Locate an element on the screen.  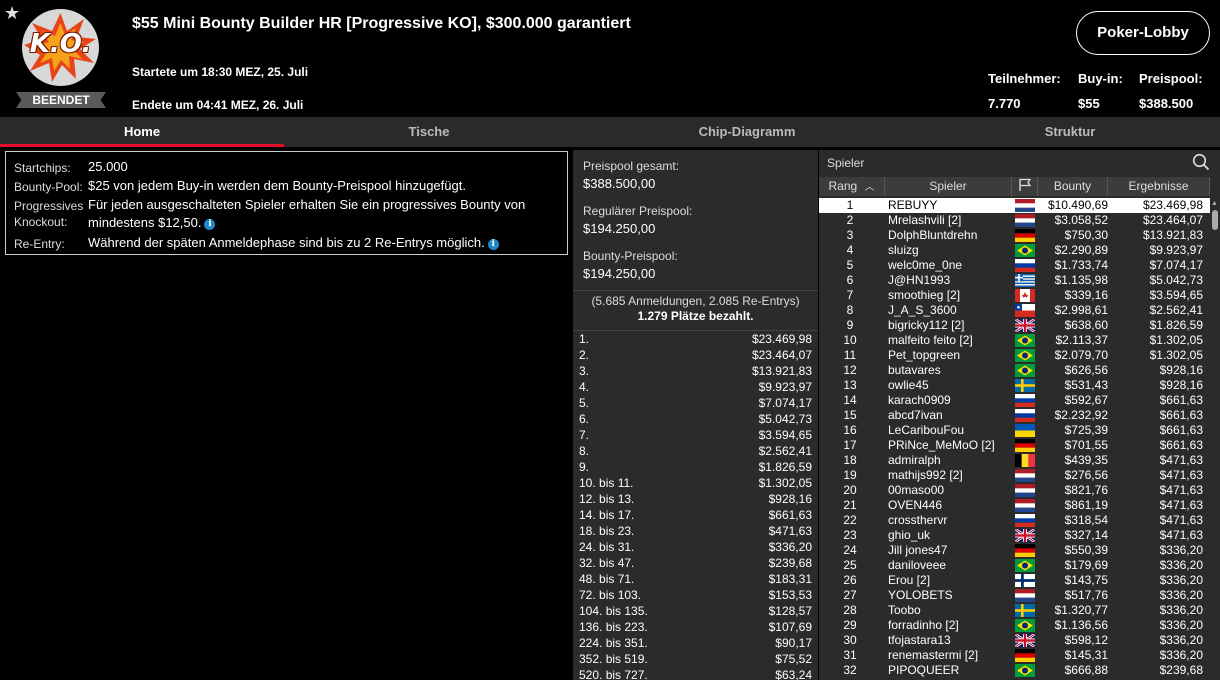
tab-home: Home is located at coordinates (142, 132).